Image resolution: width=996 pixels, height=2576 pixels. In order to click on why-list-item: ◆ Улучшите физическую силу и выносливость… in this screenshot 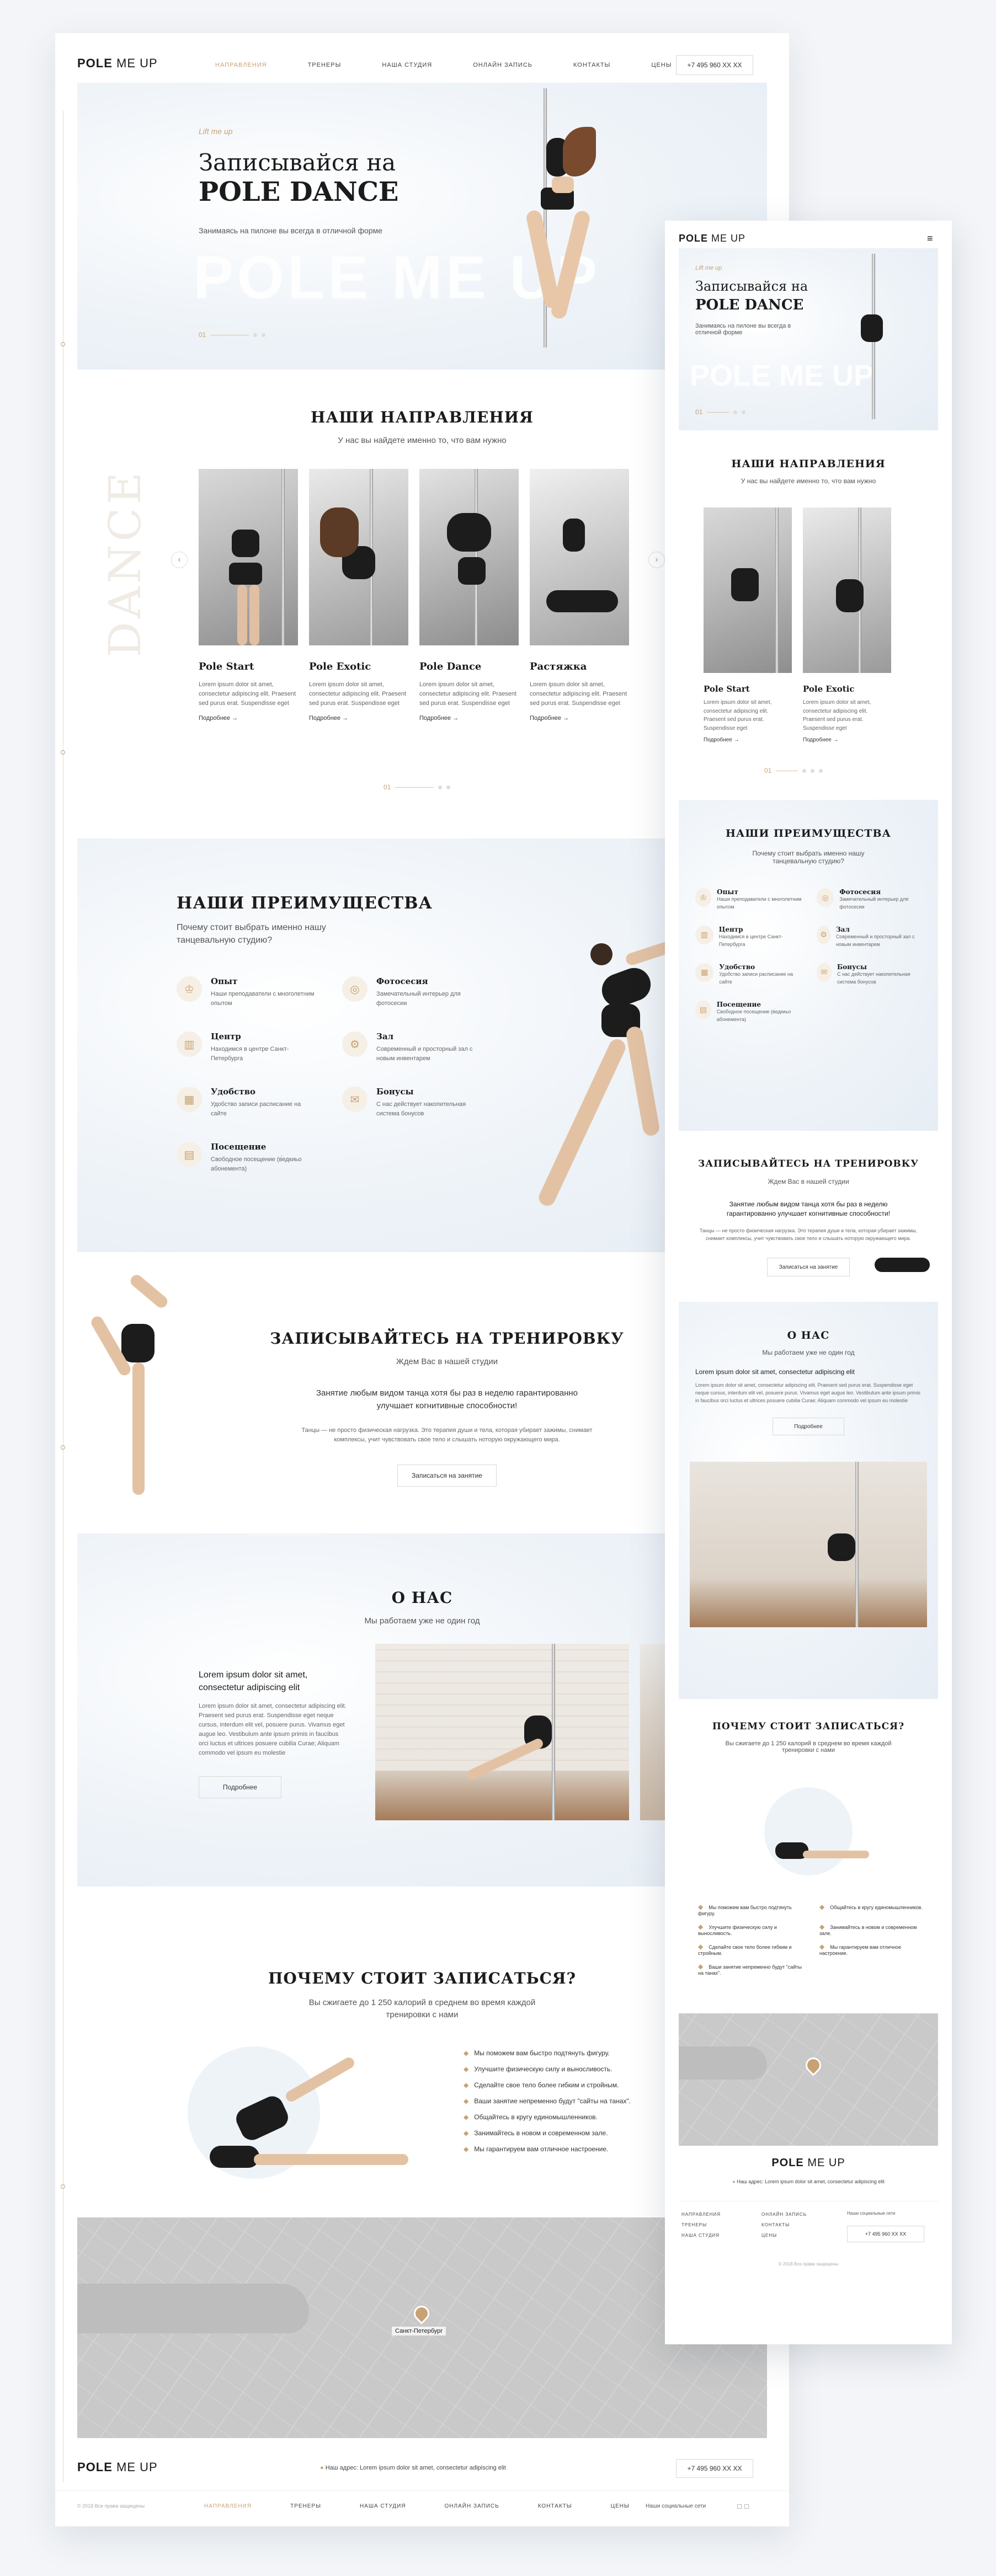, I will do `click(538, 2069)`.